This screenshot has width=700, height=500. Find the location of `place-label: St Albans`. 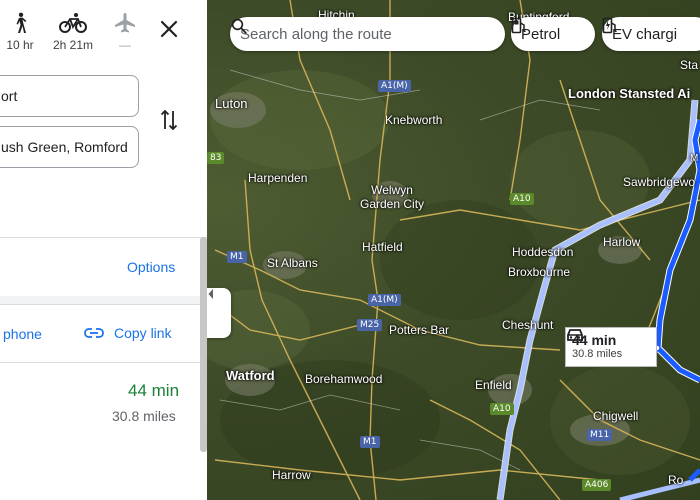

place-label: St Albans is located at coordinates (292, 263).